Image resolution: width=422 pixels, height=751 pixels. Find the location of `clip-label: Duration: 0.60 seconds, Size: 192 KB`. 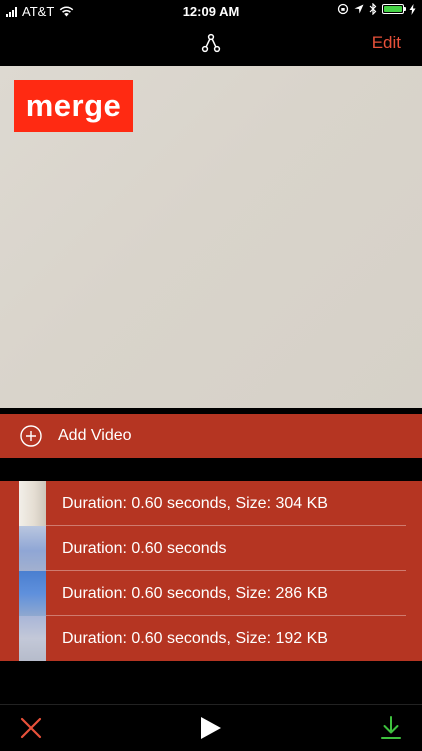

clip-label: Duration: 0.60 seconds, Size: 192 KB is located at coordinates (195, 638).